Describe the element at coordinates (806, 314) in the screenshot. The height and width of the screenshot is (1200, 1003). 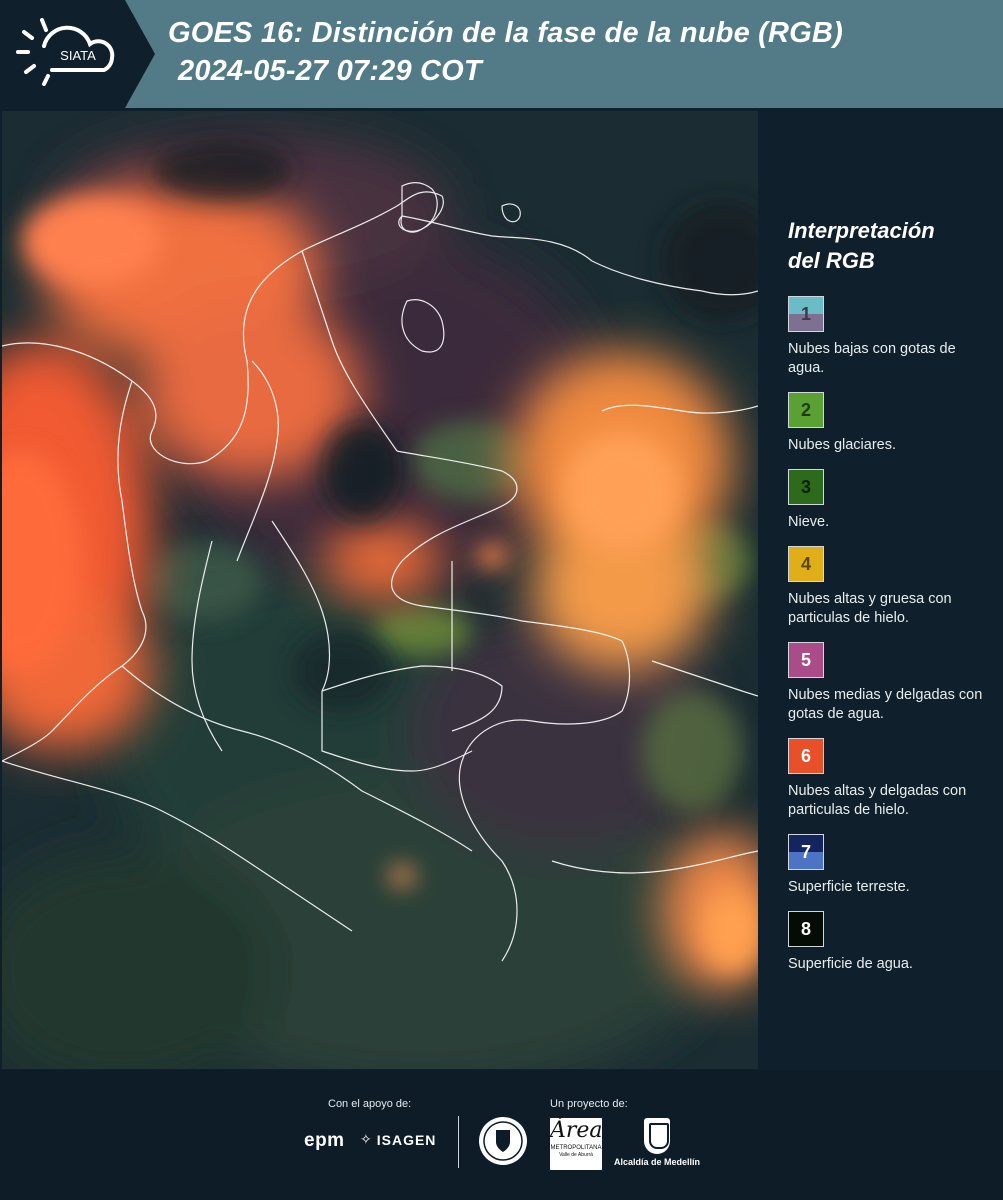
I see `legend-swatch: 1` at that location.